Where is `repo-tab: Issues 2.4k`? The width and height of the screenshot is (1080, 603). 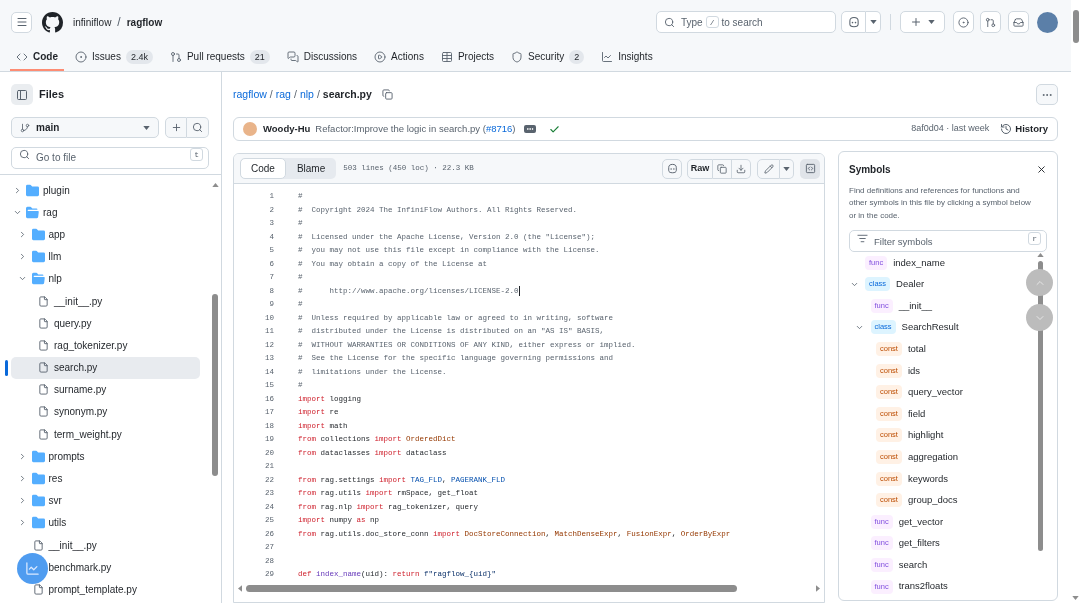 repo-tab: Issues 2.4k is located at coordinates (114, 57).